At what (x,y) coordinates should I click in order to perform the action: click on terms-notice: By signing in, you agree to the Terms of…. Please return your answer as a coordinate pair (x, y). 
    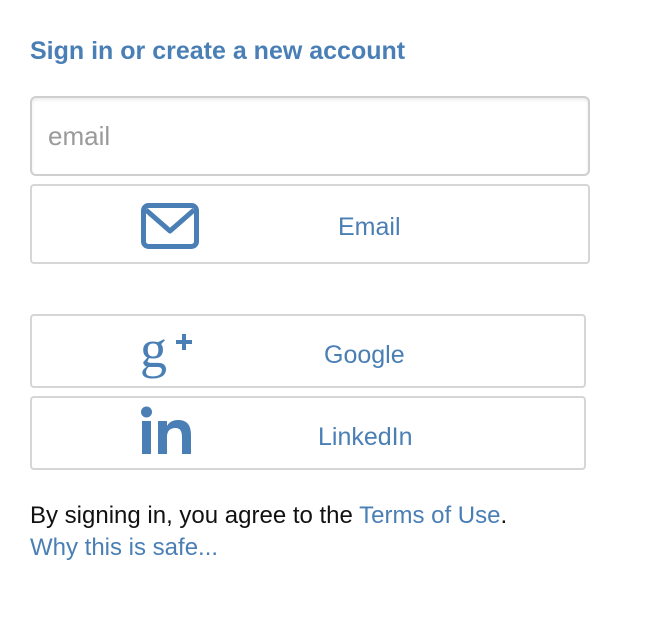
    Looking at the image, I should click on (268, 532).